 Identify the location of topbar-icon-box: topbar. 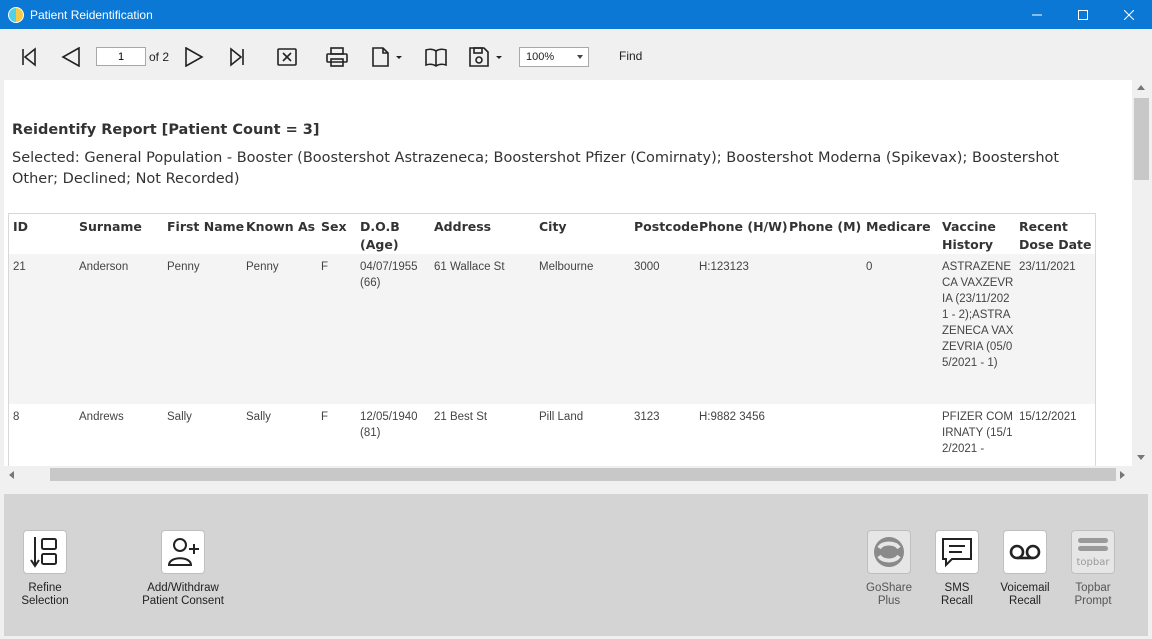
(1093, 552).